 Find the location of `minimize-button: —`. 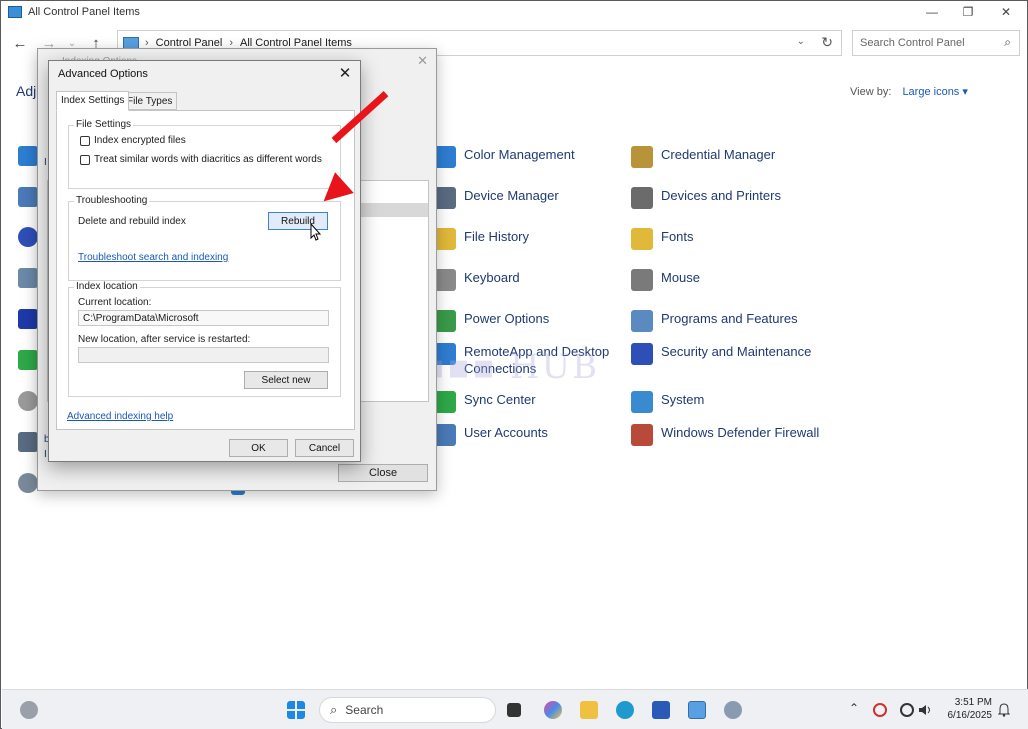

minimize-button: — is located at coordinates (932, 12).